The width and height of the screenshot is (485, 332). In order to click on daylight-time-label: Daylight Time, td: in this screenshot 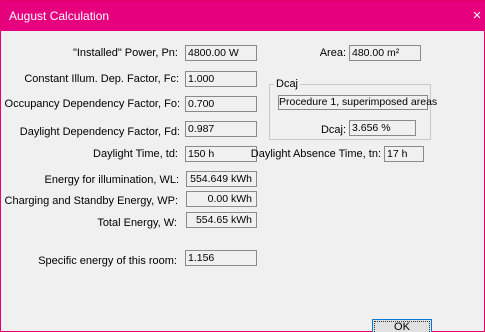, I will do `click(135, 154)`.